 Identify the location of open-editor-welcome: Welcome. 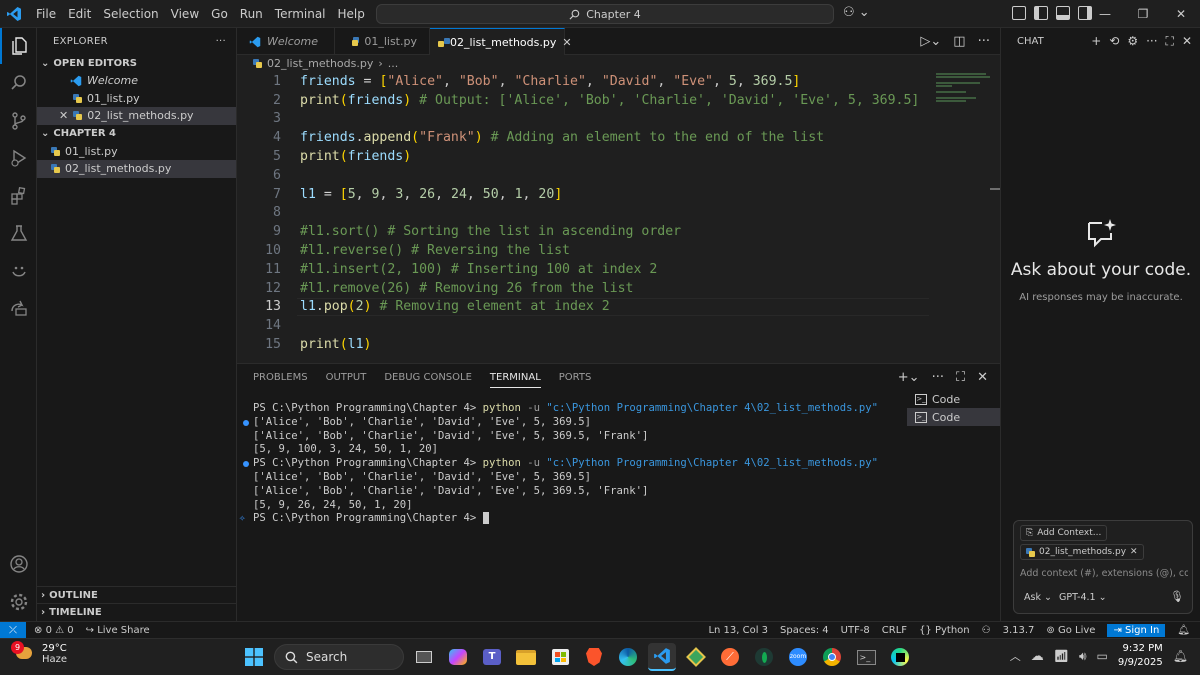
(136, 81).